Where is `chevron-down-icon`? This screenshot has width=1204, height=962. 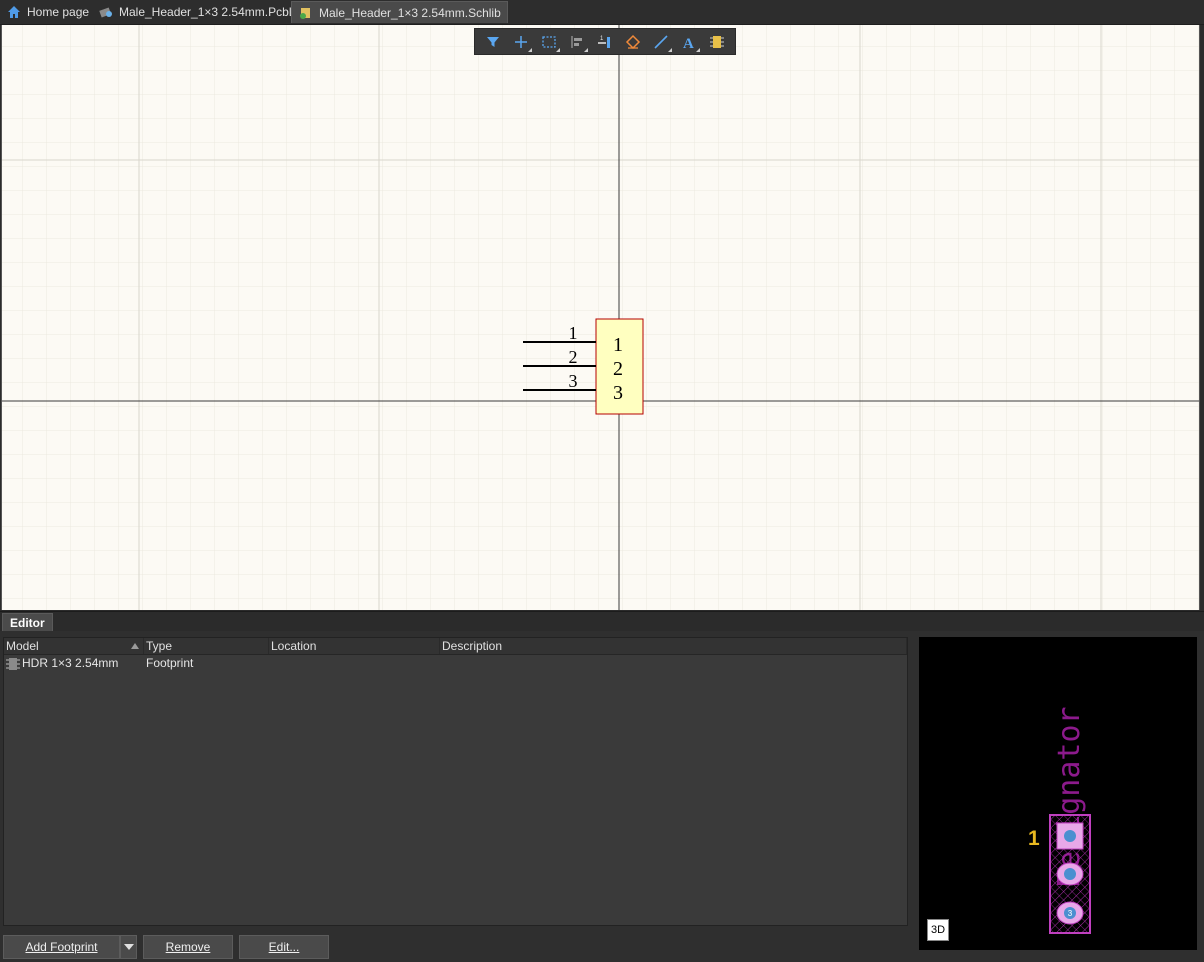
chevron-down-icon is located at coordinates (128, 947).